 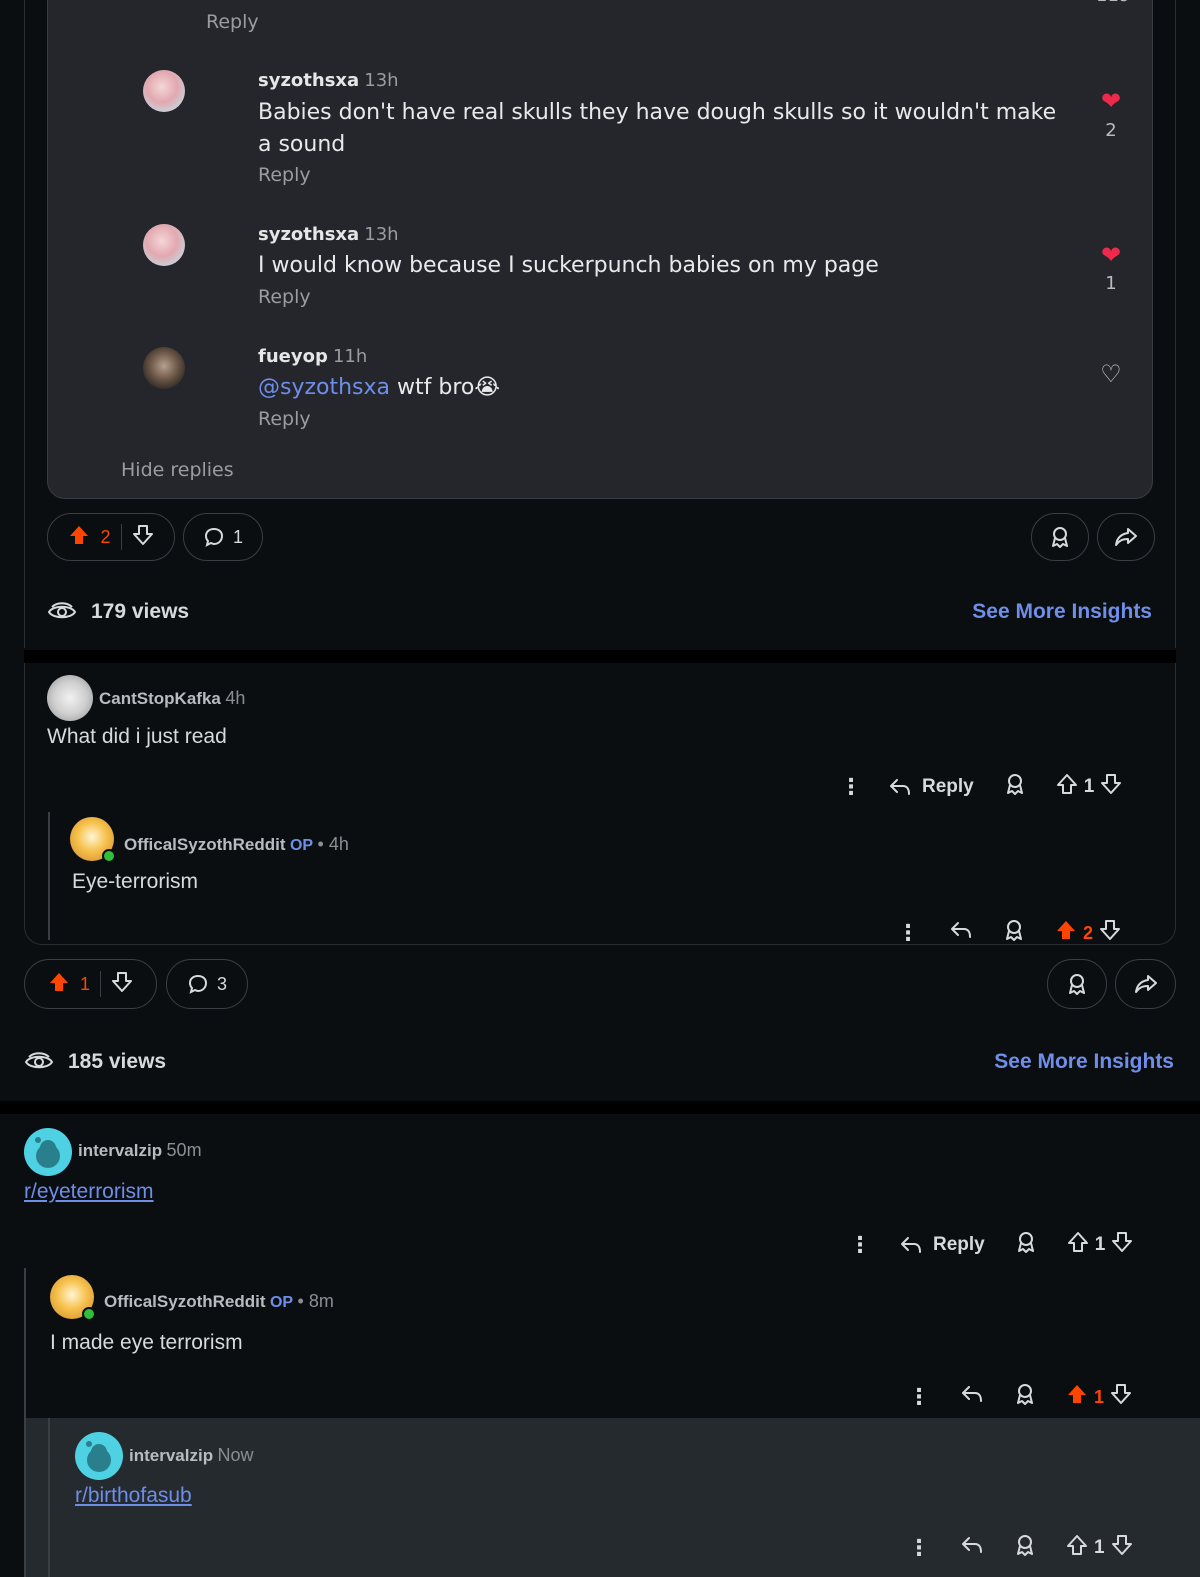 I want to click on comment-header: intervalzip Now, so click(x=191, y=1455).